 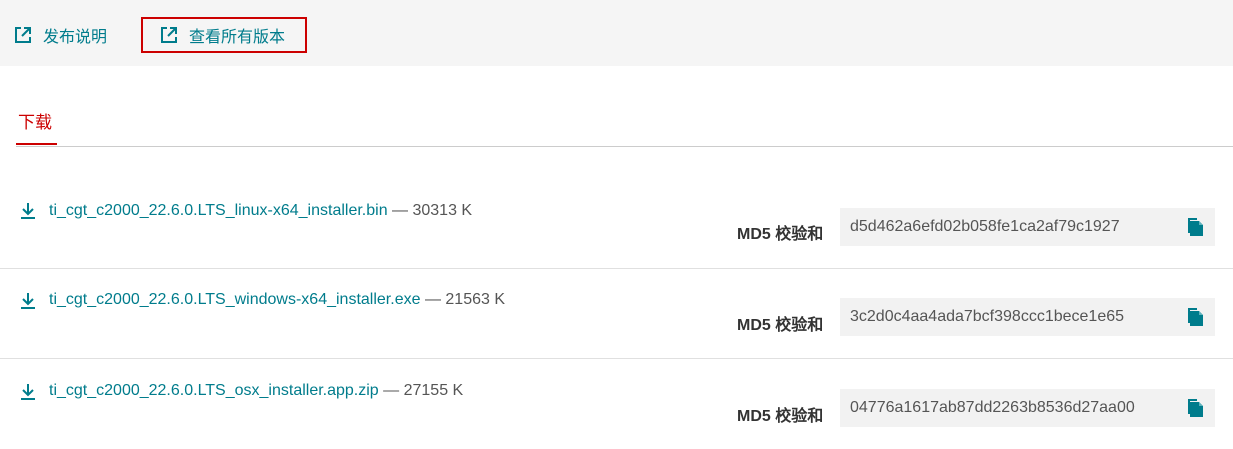 I want to click on view-all-versions-link: 查看所有版本, so click(x=224, y=35).